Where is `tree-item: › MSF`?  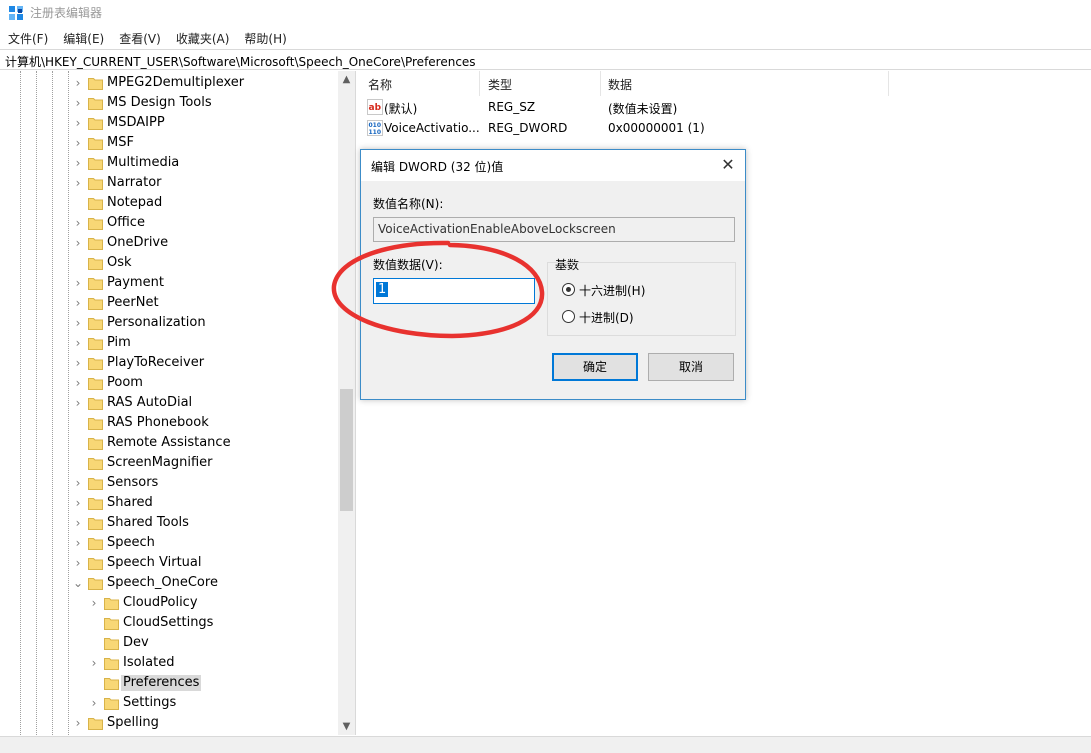
tree-item: › MSF is located at coordinates (169, 143).